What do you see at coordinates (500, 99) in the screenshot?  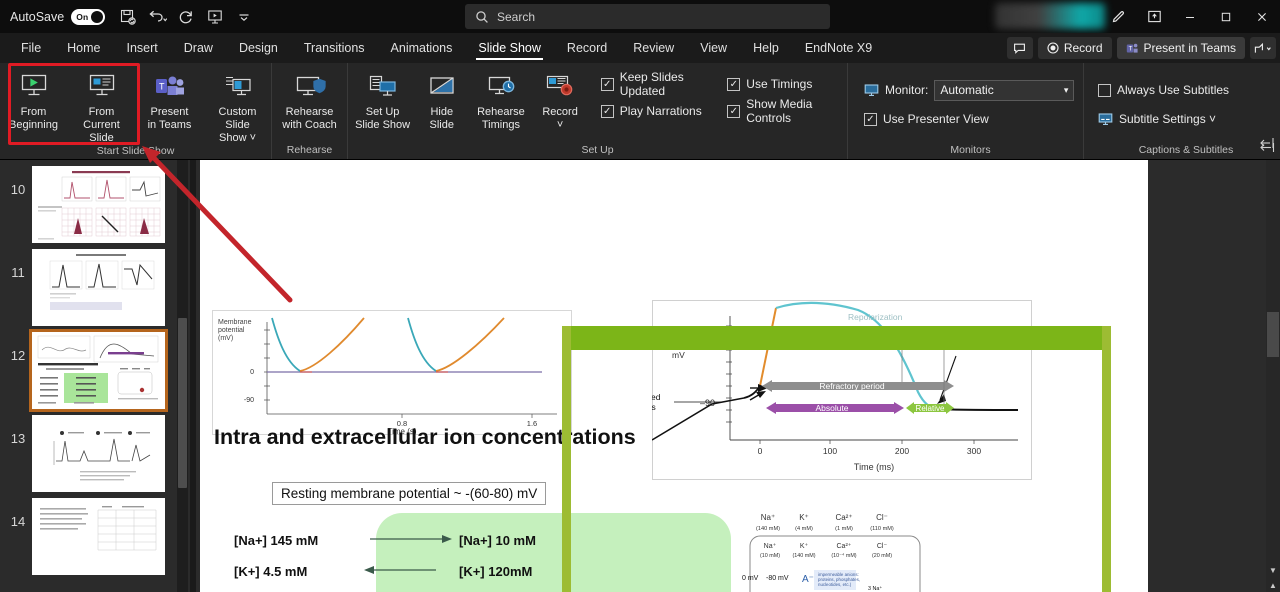 I see `rehearse-timings-button: Rehearse Timings` at bounding box center [500, 99].